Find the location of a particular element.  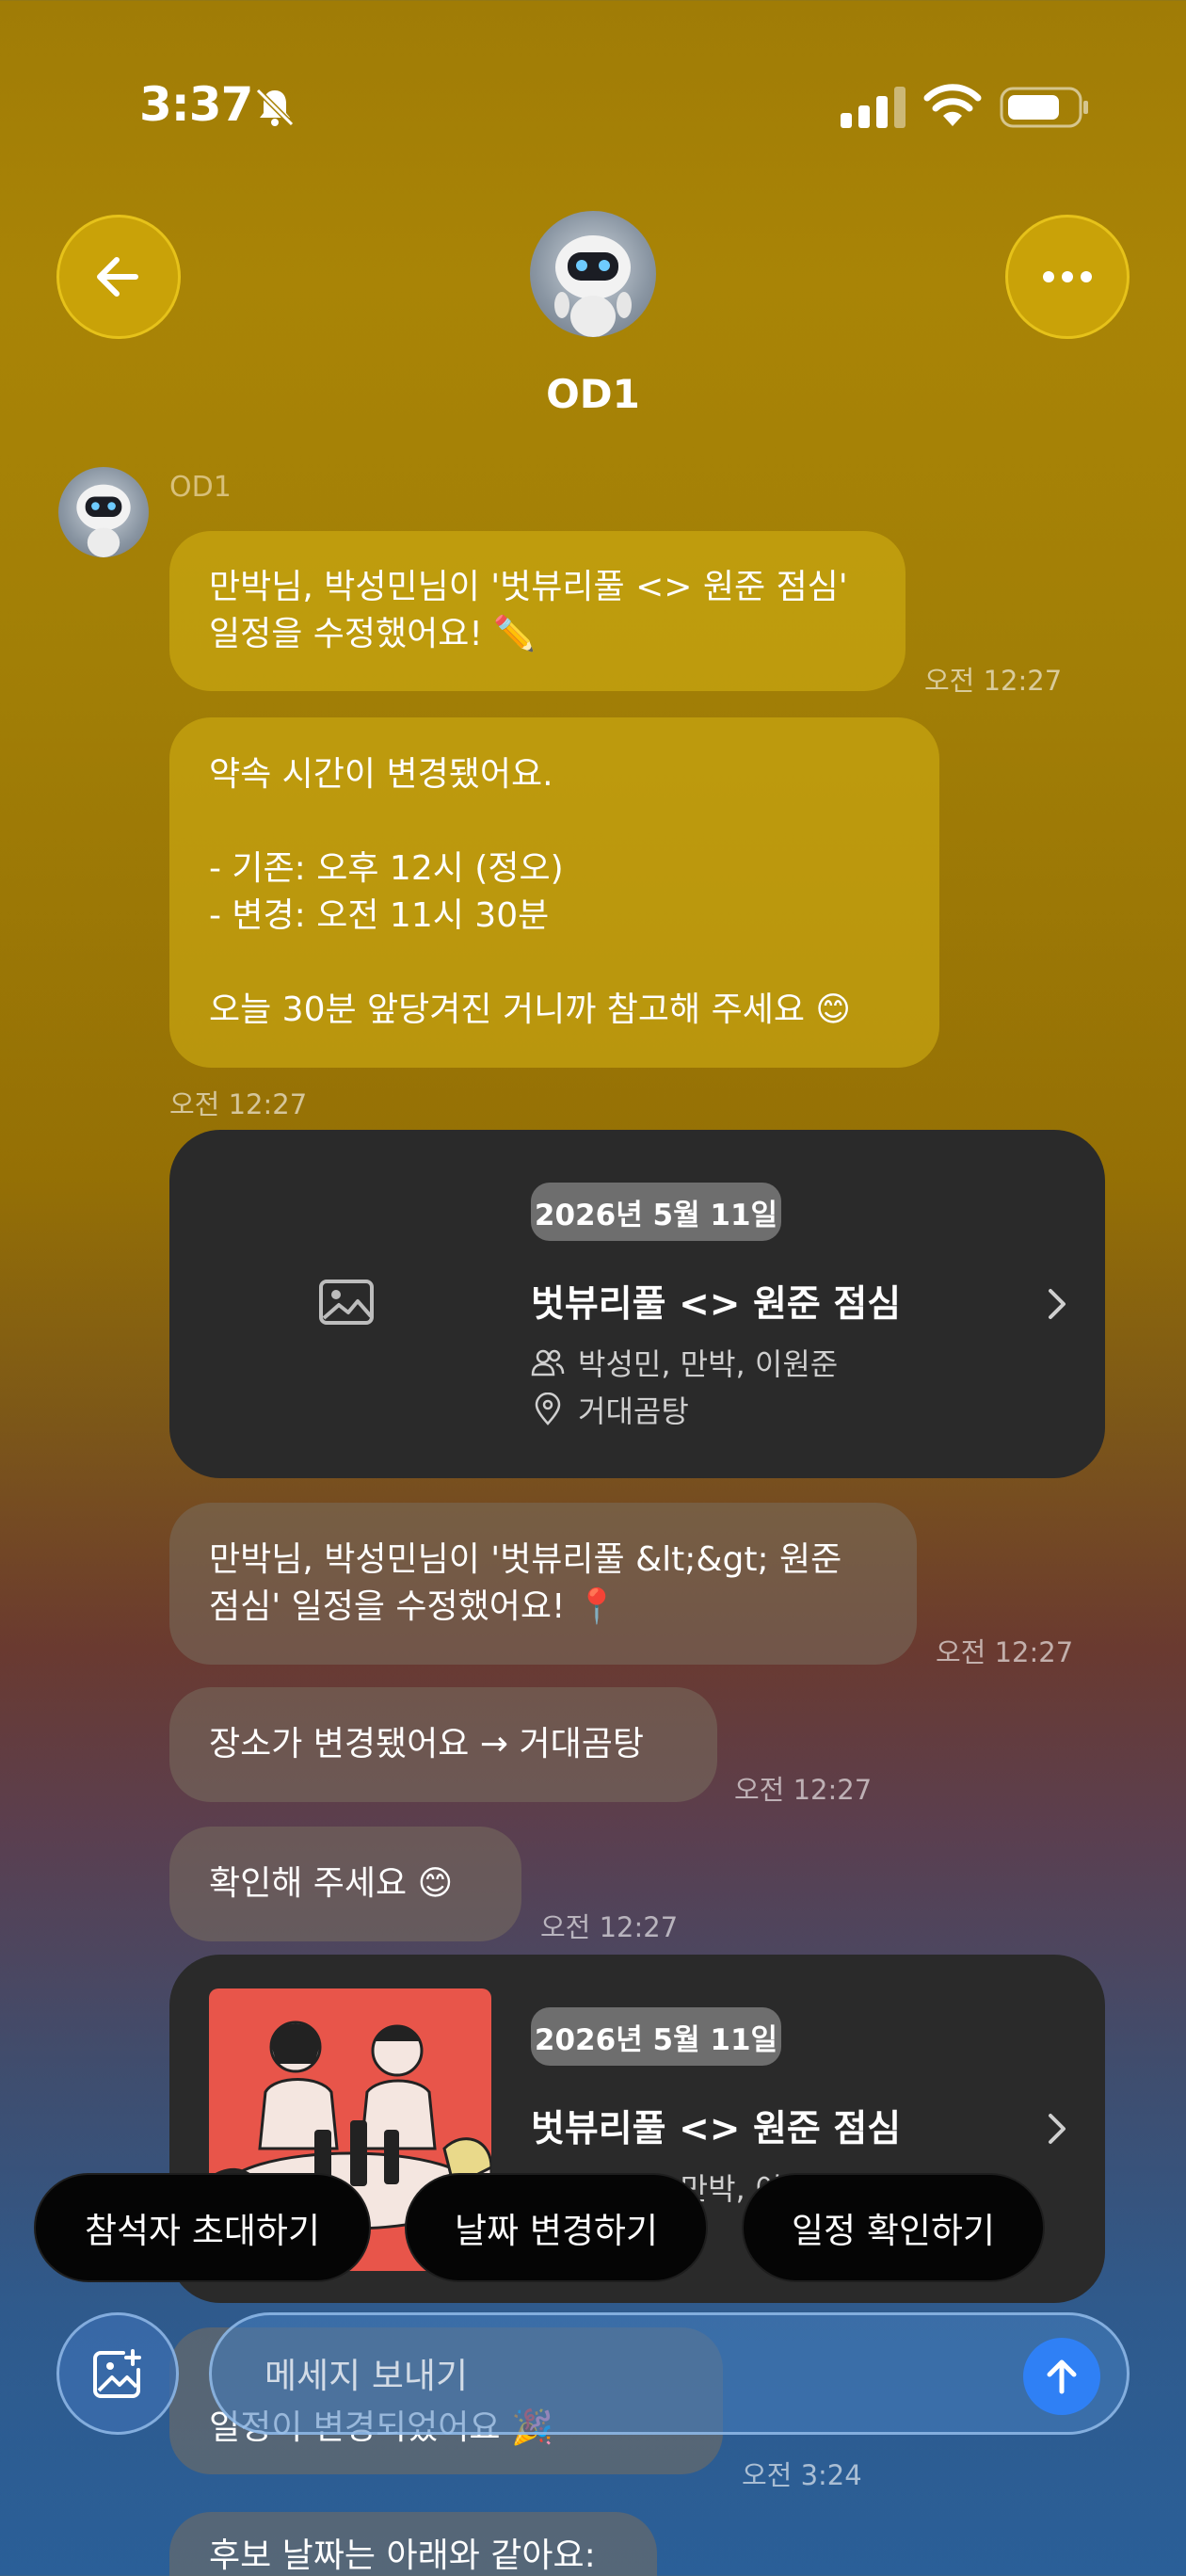

more-dots-icon is located at coordinates (1067, 276).